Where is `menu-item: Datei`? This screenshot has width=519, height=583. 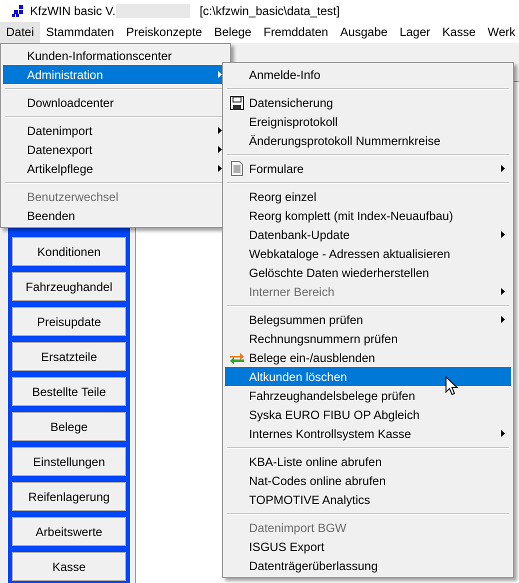 menu-item: Datei is located at coordinates (20, 32).